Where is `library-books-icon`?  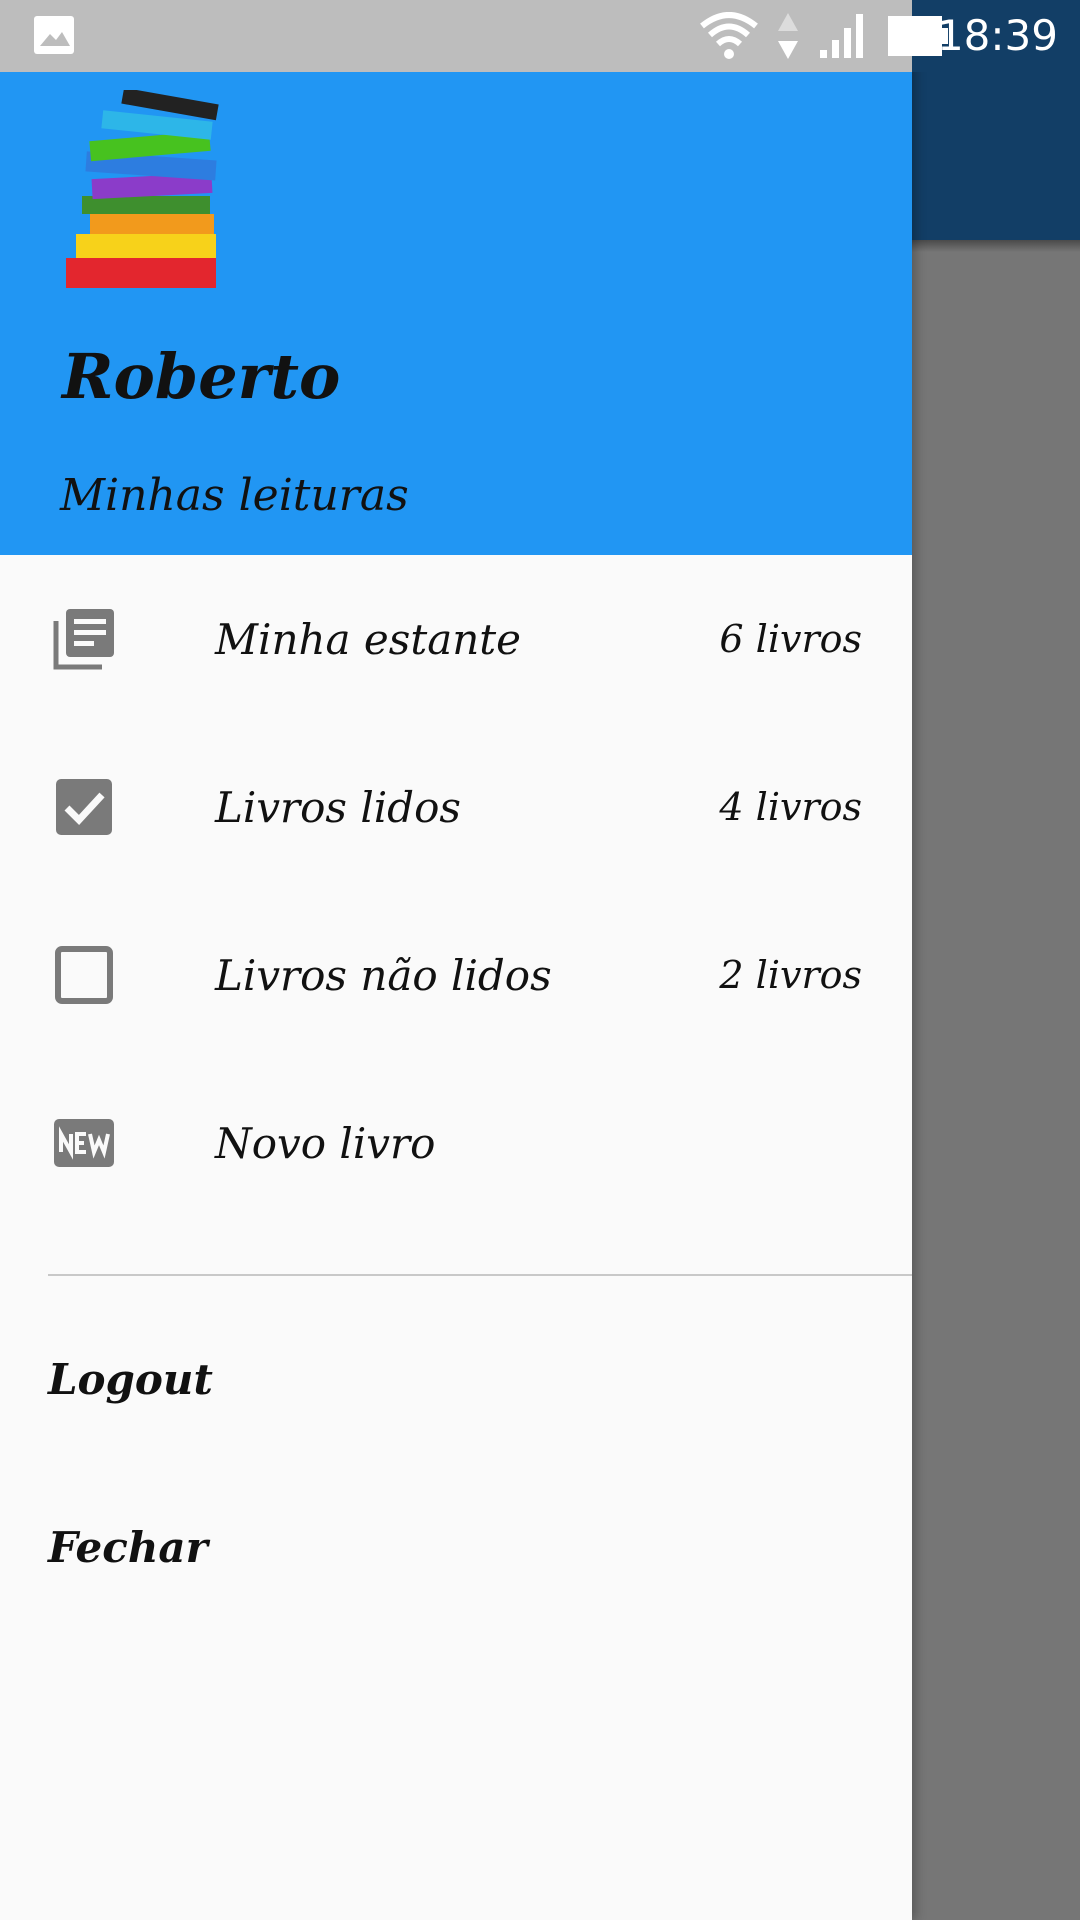
library-books-icon is located at coordinates (84, 639).